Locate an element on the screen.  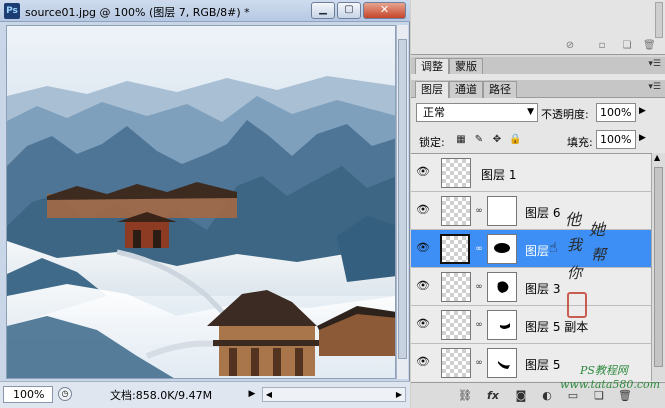
opacity-slider-arrow-icon: ▶ is located at coordinates (642, 111).